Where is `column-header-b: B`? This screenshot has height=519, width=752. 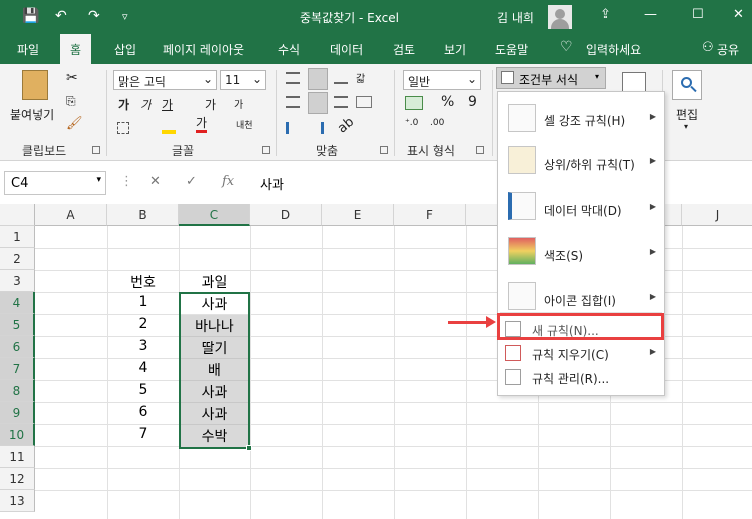
column-header-b: B is located at coordinates (143, 215).